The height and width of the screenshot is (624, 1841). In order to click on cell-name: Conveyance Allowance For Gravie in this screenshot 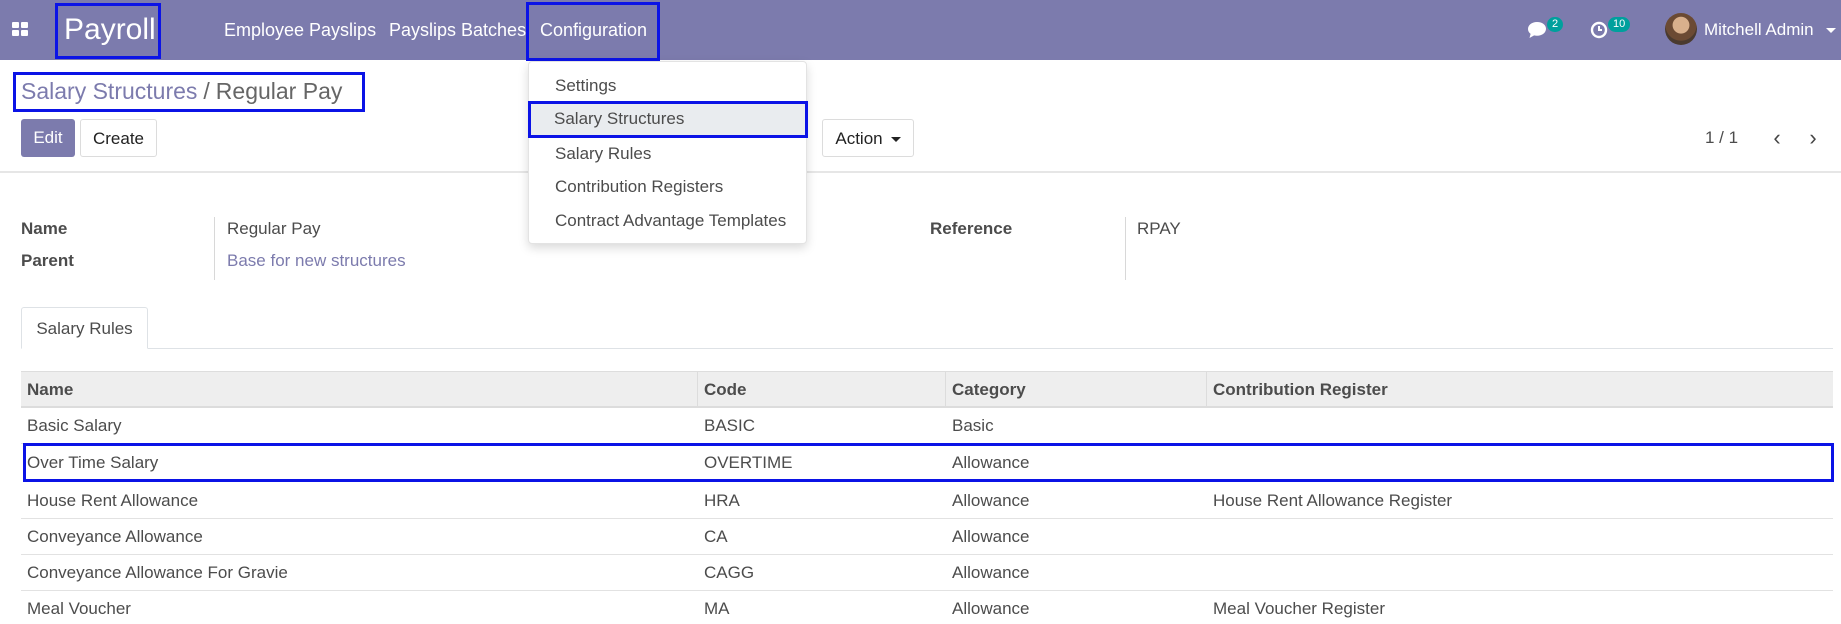, I will do `click(157, 572)`.